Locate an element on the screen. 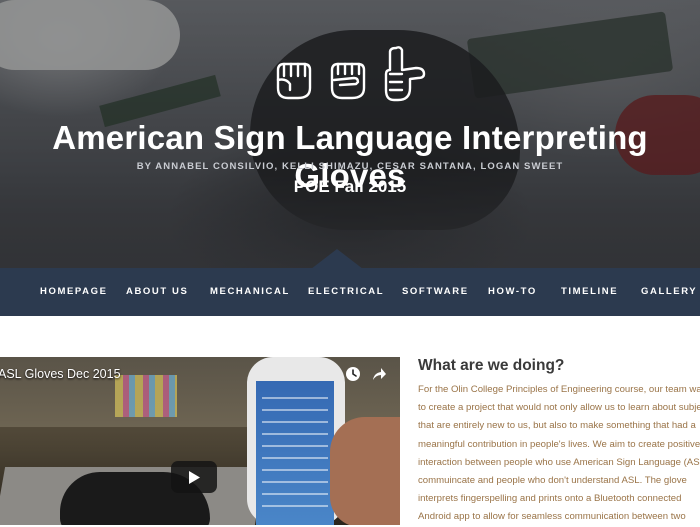 The width and height of the screenshot is (700, 527). page-subtitle: POE Fall 2015 is located at coordinates (350, 186).